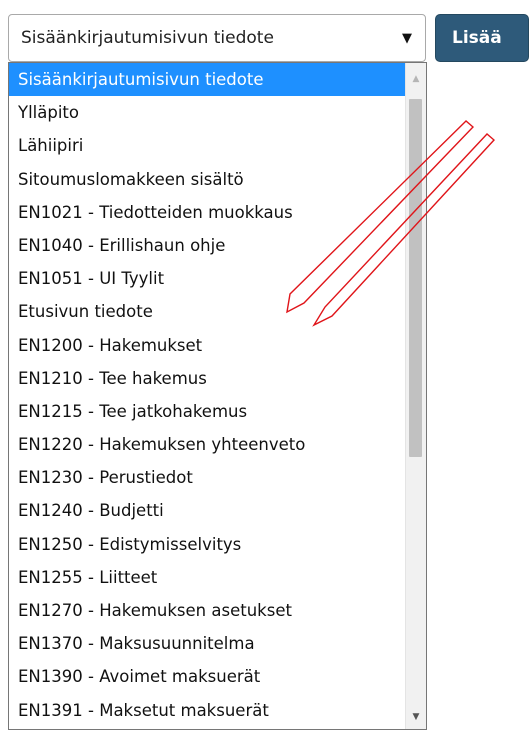  I want to click on option-item: EN1250 - Edistymisselvitys, so click(207, 544).